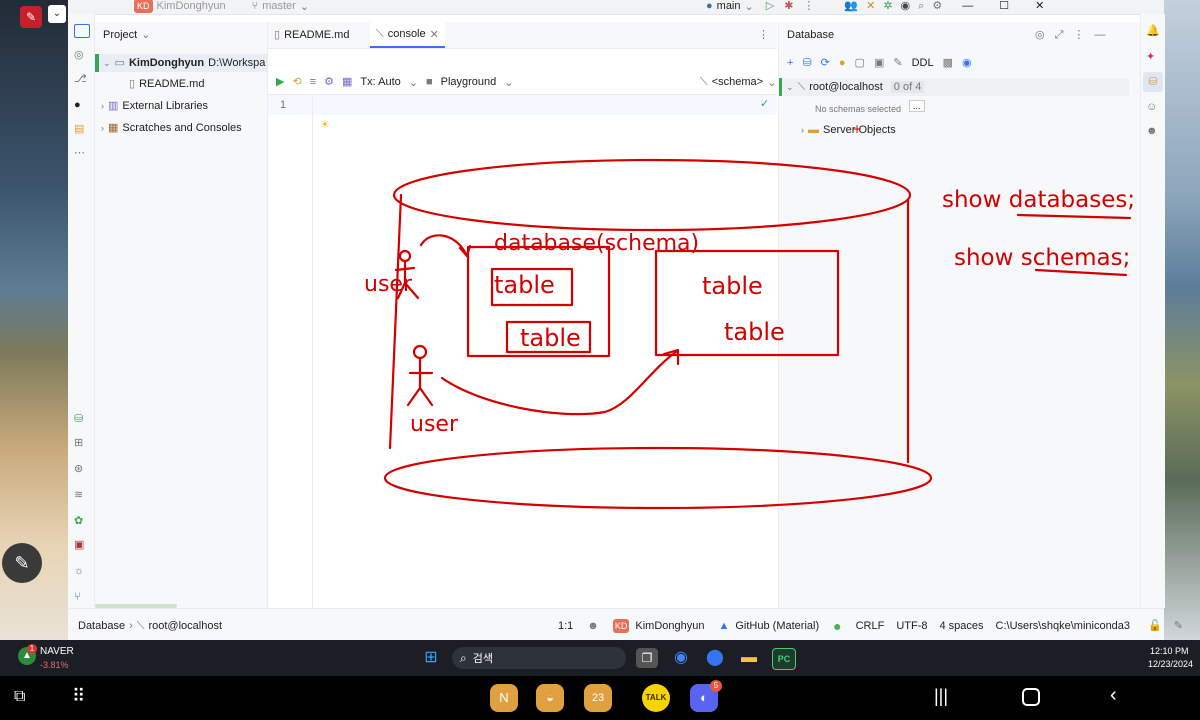 The height and width of the screenshot is (720, 1200). Describe the element at coordinates (1031, 697) in the screenshot. I see `home-icon` at that location.